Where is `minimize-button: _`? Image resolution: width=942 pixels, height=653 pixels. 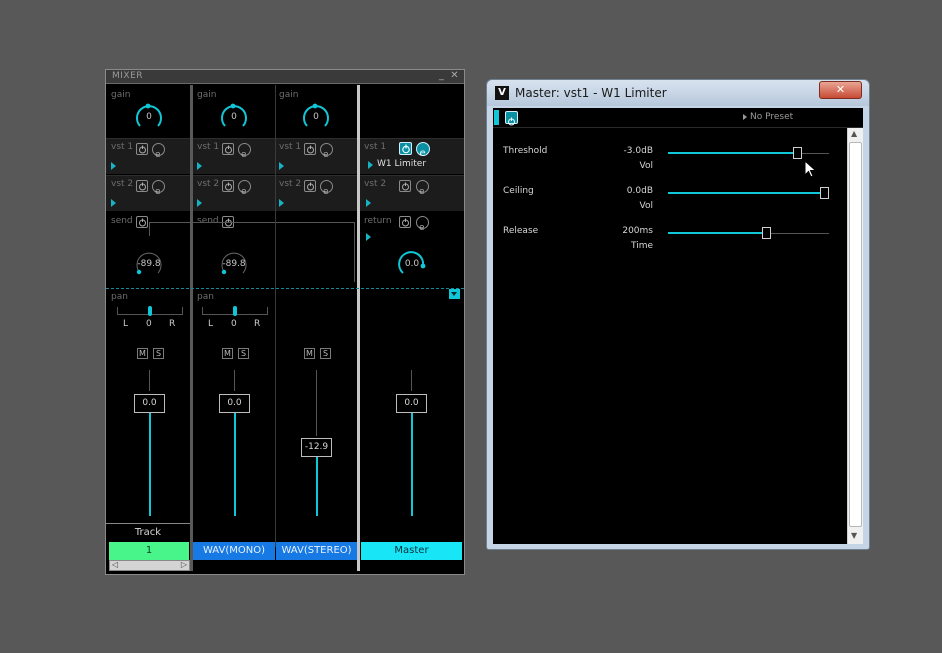
minimize-button: _ is located at coordinates (441, 76).